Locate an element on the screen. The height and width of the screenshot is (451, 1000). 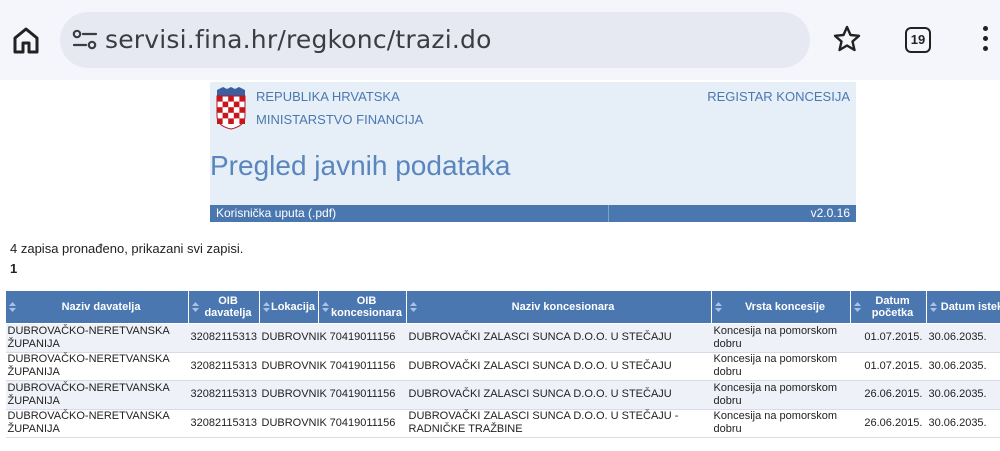
coat-of-arms-icon is located at coordinates (231, 108).